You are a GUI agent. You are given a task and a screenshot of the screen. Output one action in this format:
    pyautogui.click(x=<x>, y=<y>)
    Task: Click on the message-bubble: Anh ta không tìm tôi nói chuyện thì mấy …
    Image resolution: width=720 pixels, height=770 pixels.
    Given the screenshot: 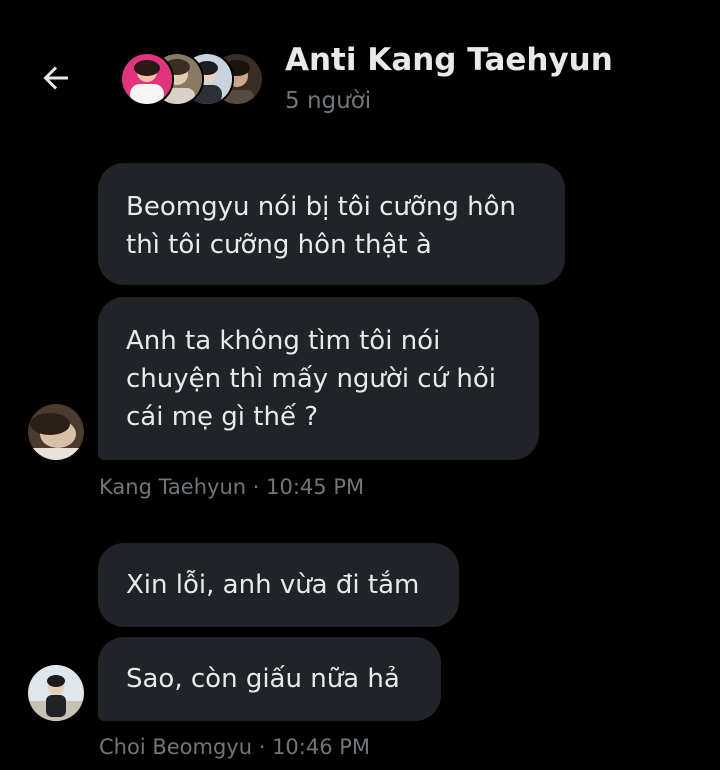 What is the action you would take?
    pyautogui.click(x=318, y=378)
    